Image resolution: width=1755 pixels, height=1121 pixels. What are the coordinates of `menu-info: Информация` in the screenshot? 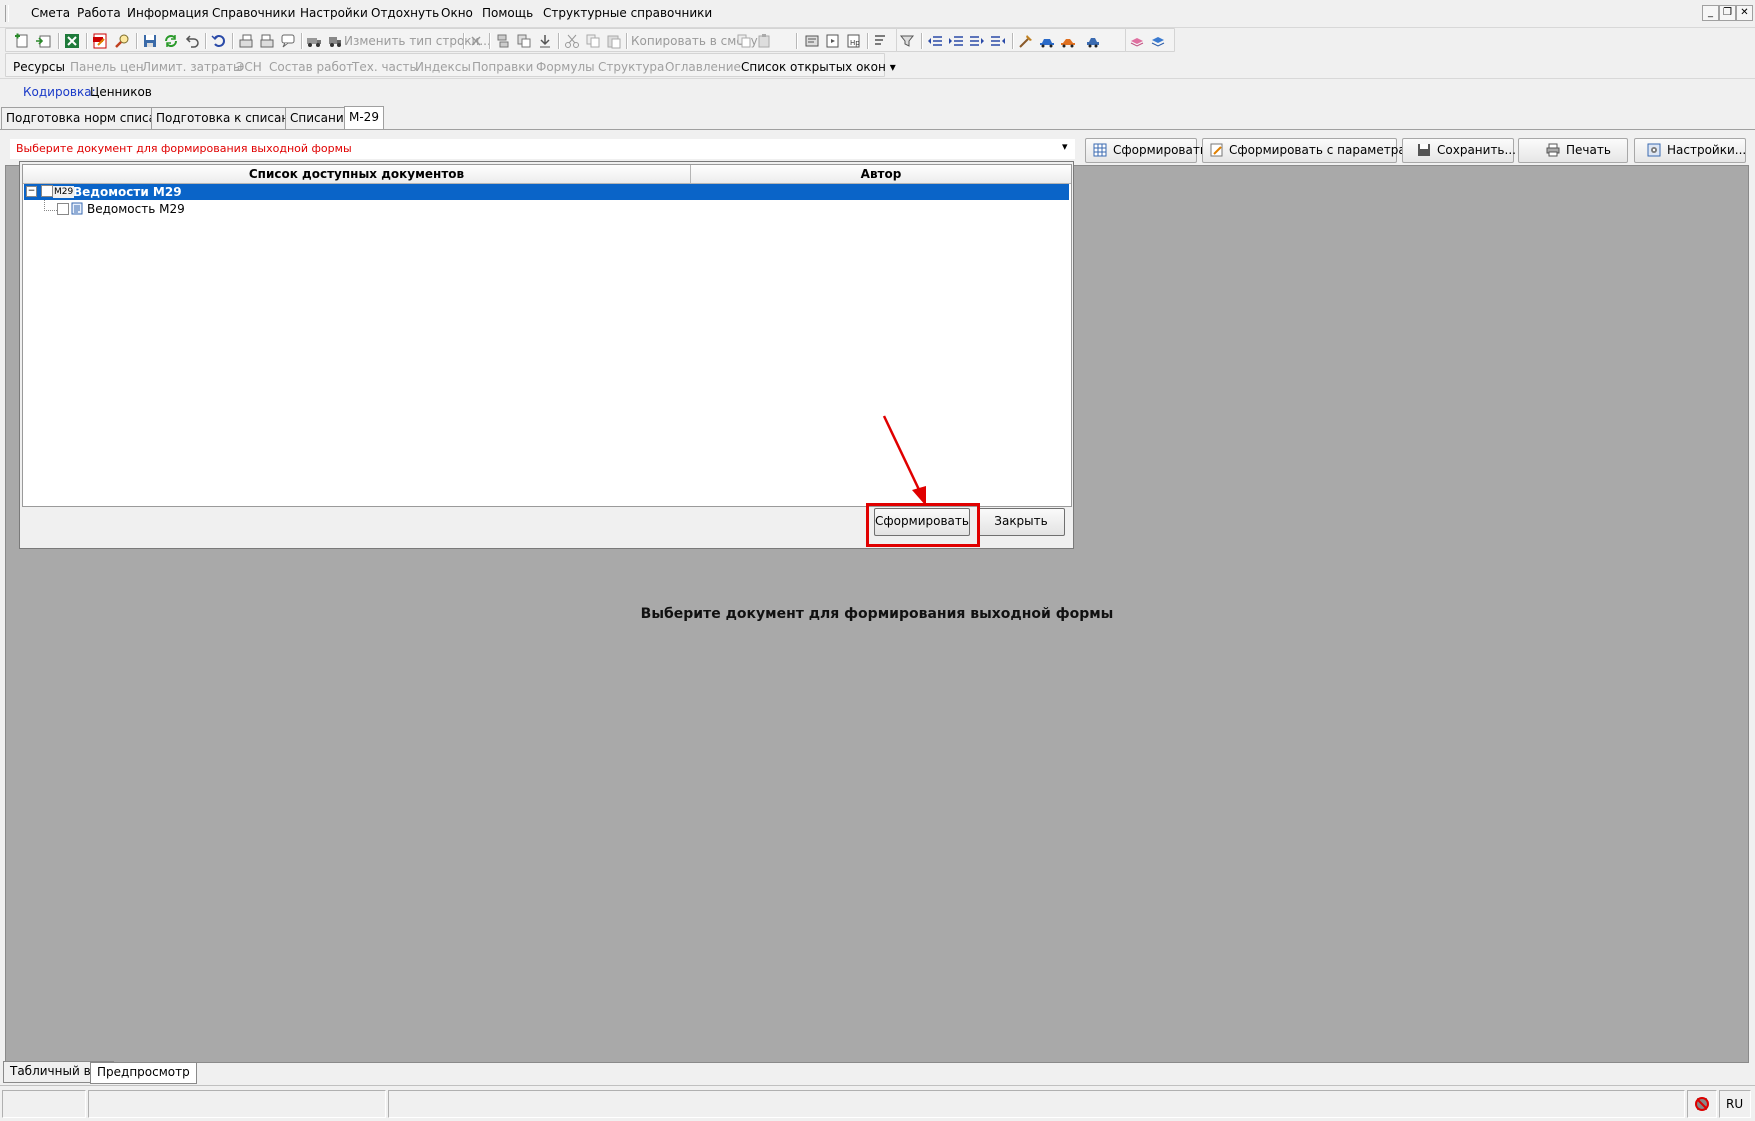 It's located at (168, 13).